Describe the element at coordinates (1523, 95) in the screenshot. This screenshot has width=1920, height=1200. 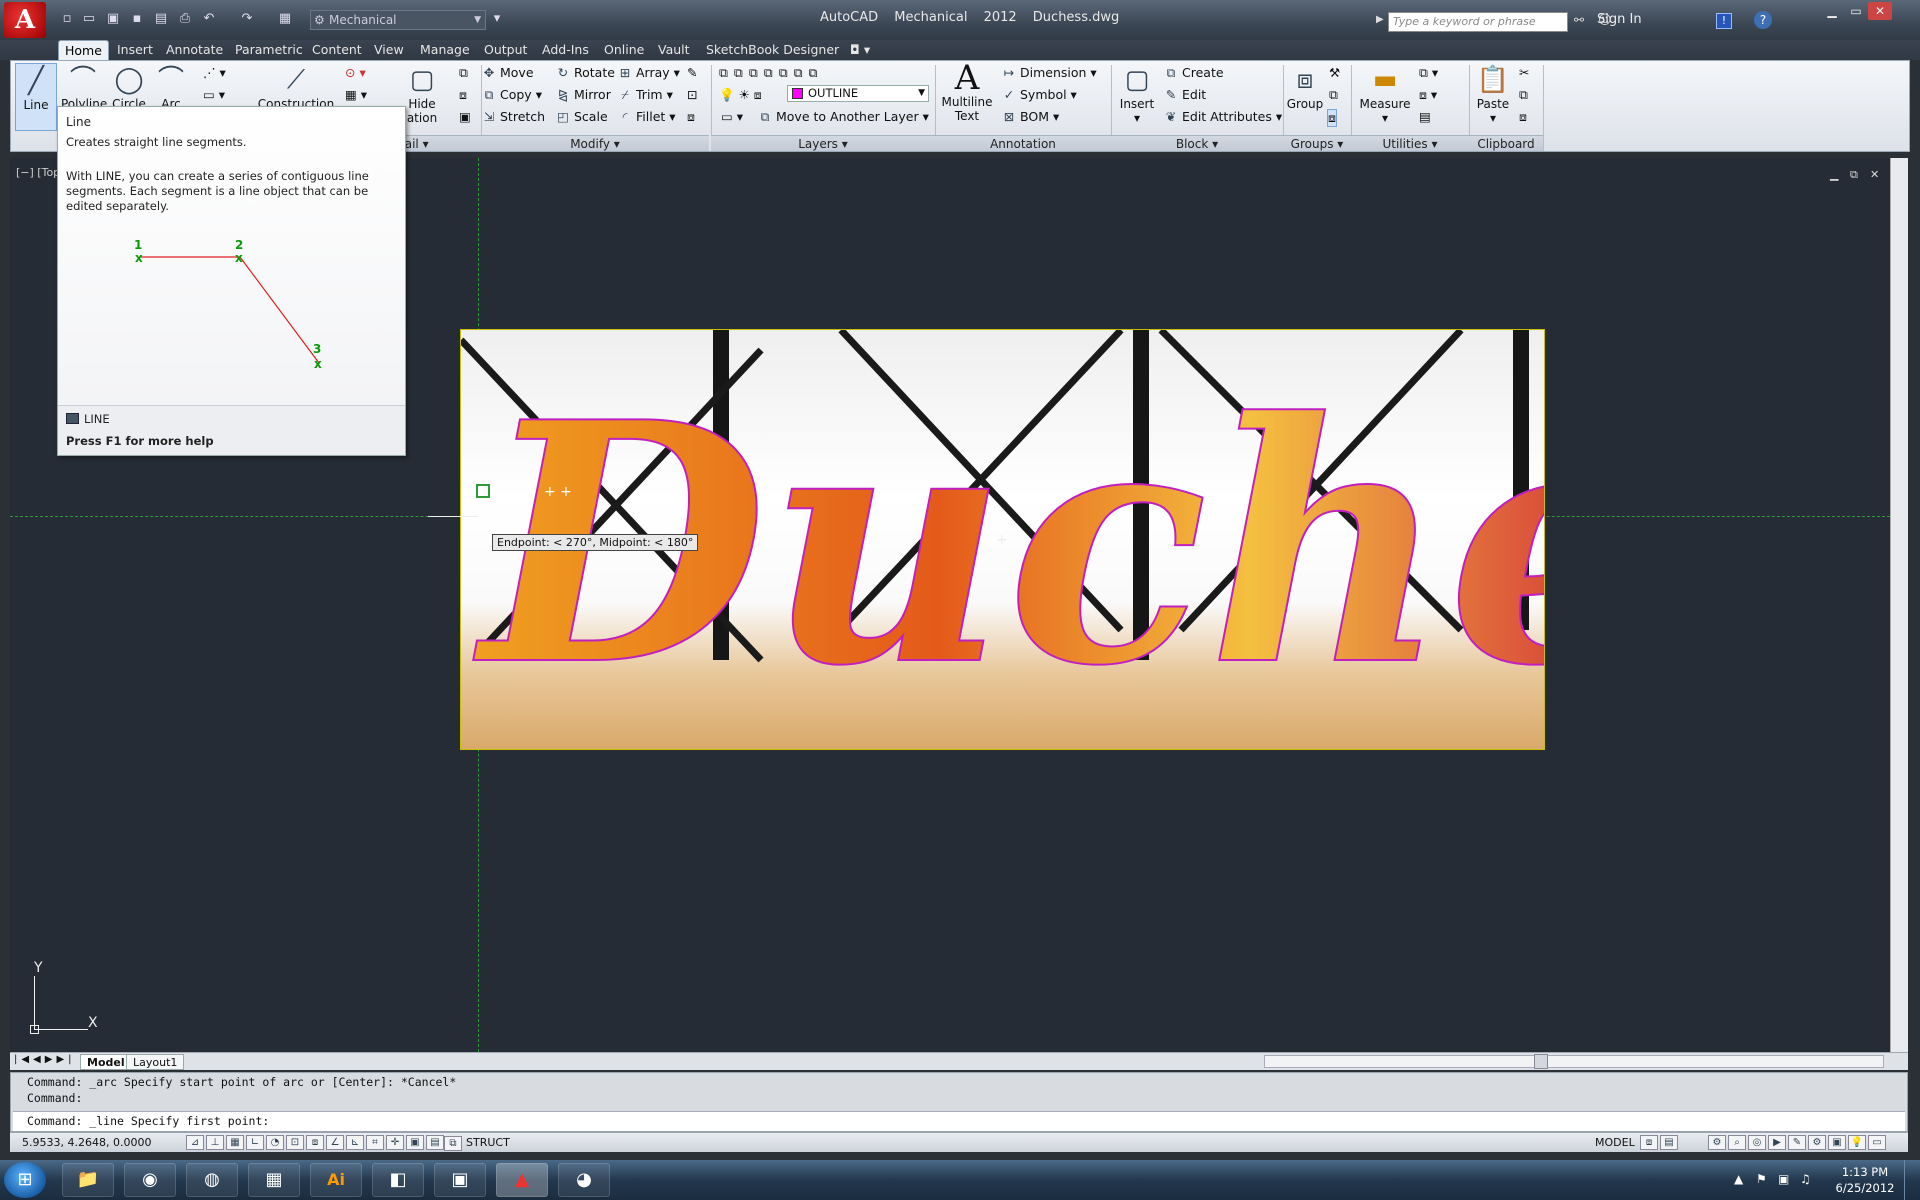
I see `copy-clip-icon: ⧉` at that location.